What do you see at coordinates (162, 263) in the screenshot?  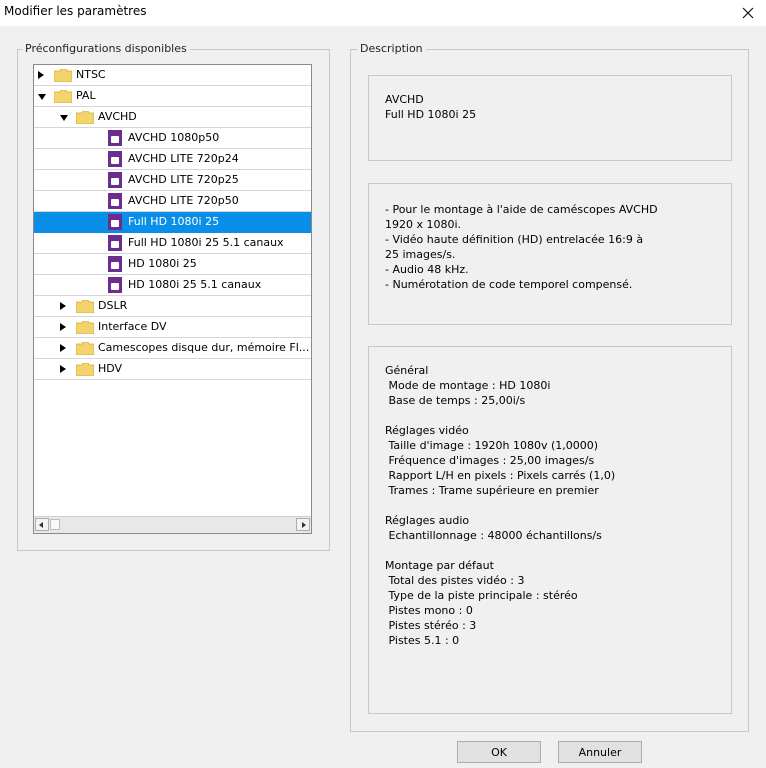 I see `tree-item-label: HD 1080i 25` at bounding box center [162, 263].